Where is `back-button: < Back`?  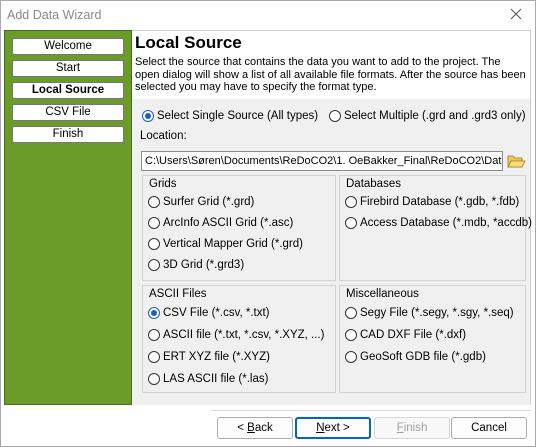 back-button: < Back is located at coordinates (255, 428).